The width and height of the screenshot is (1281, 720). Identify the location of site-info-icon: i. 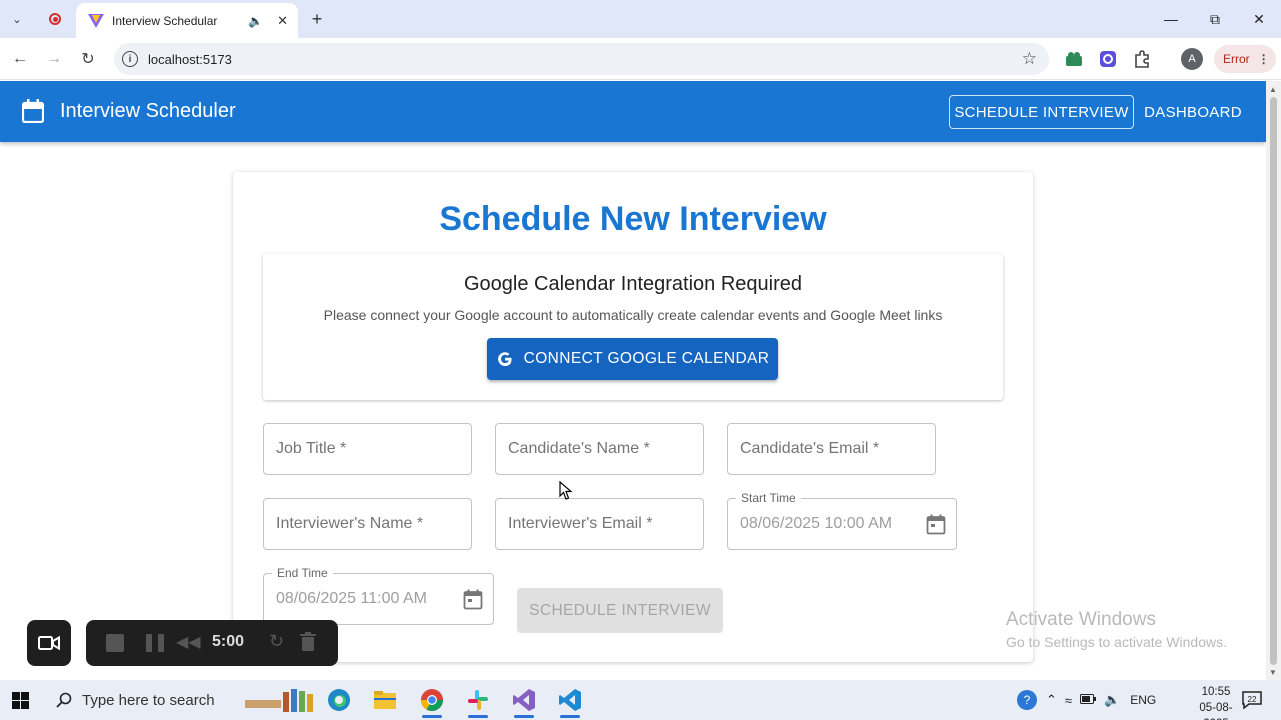
(130, 59).